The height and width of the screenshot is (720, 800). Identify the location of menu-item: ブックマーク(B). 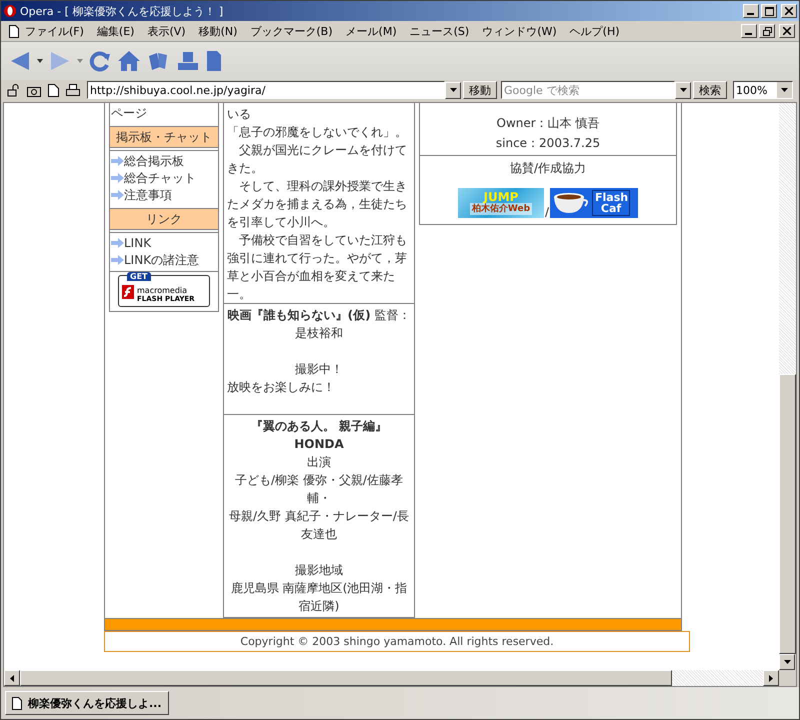
(291, 31).